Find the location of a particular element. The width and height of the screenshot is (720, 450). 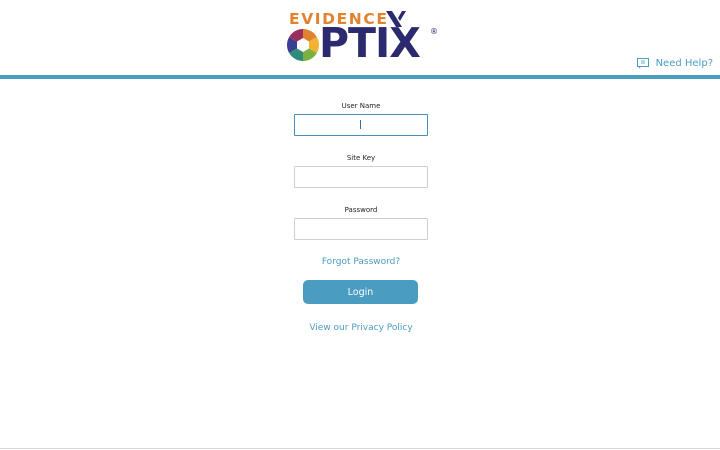

password-label: Password is located at coordinates (361, 210).